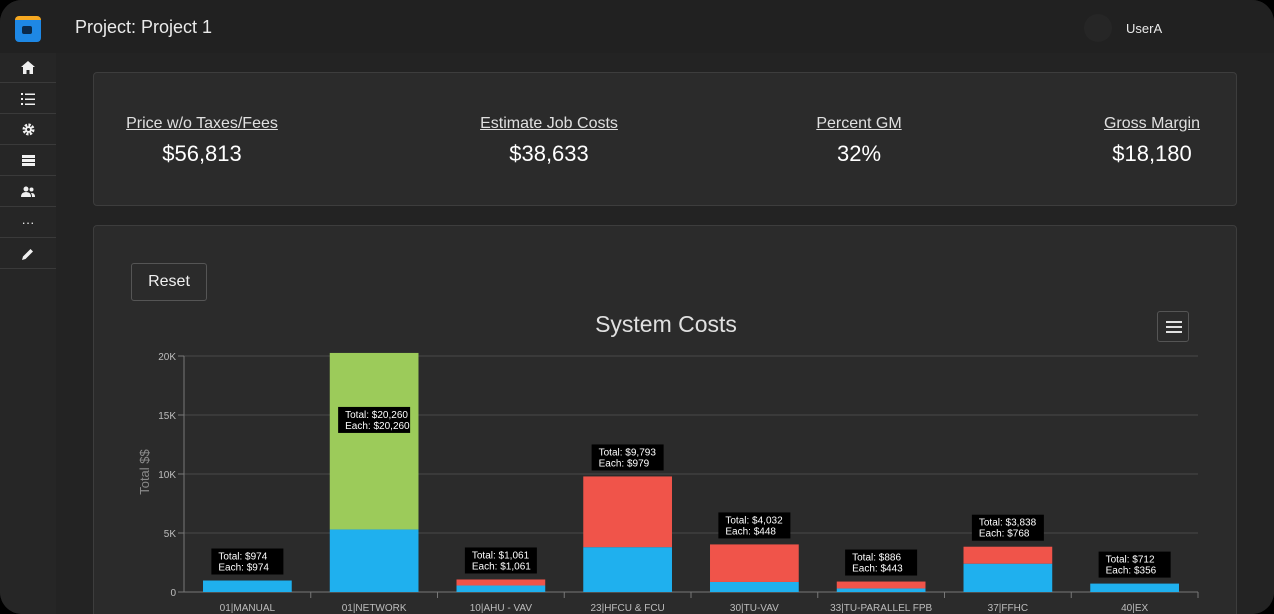 This screenshot has height=614, width=1274. Describe the element at coordinates (376, 415) in the screenshot. I see `data-label-total: Total: $20,260` at that location.